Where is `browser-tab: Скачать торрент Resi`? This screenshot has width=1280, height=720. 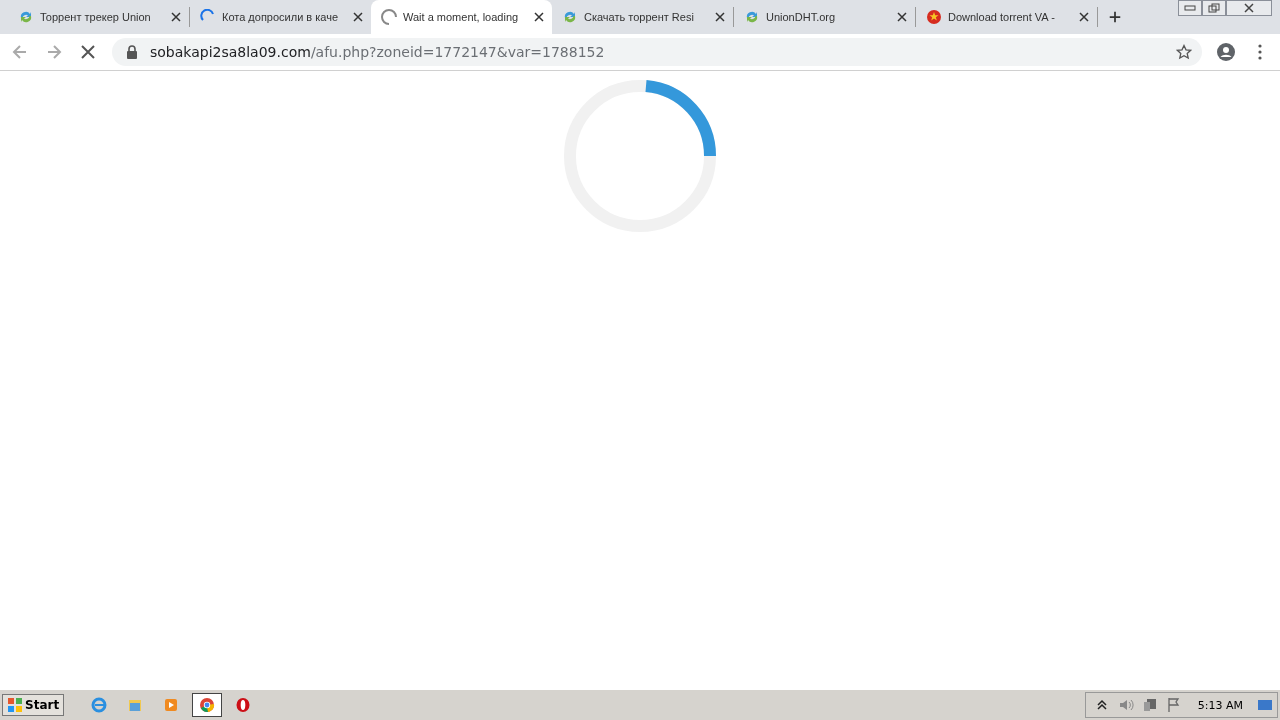 browser-tab: Скачать торрент Resi is located at coordinates (642, 17).